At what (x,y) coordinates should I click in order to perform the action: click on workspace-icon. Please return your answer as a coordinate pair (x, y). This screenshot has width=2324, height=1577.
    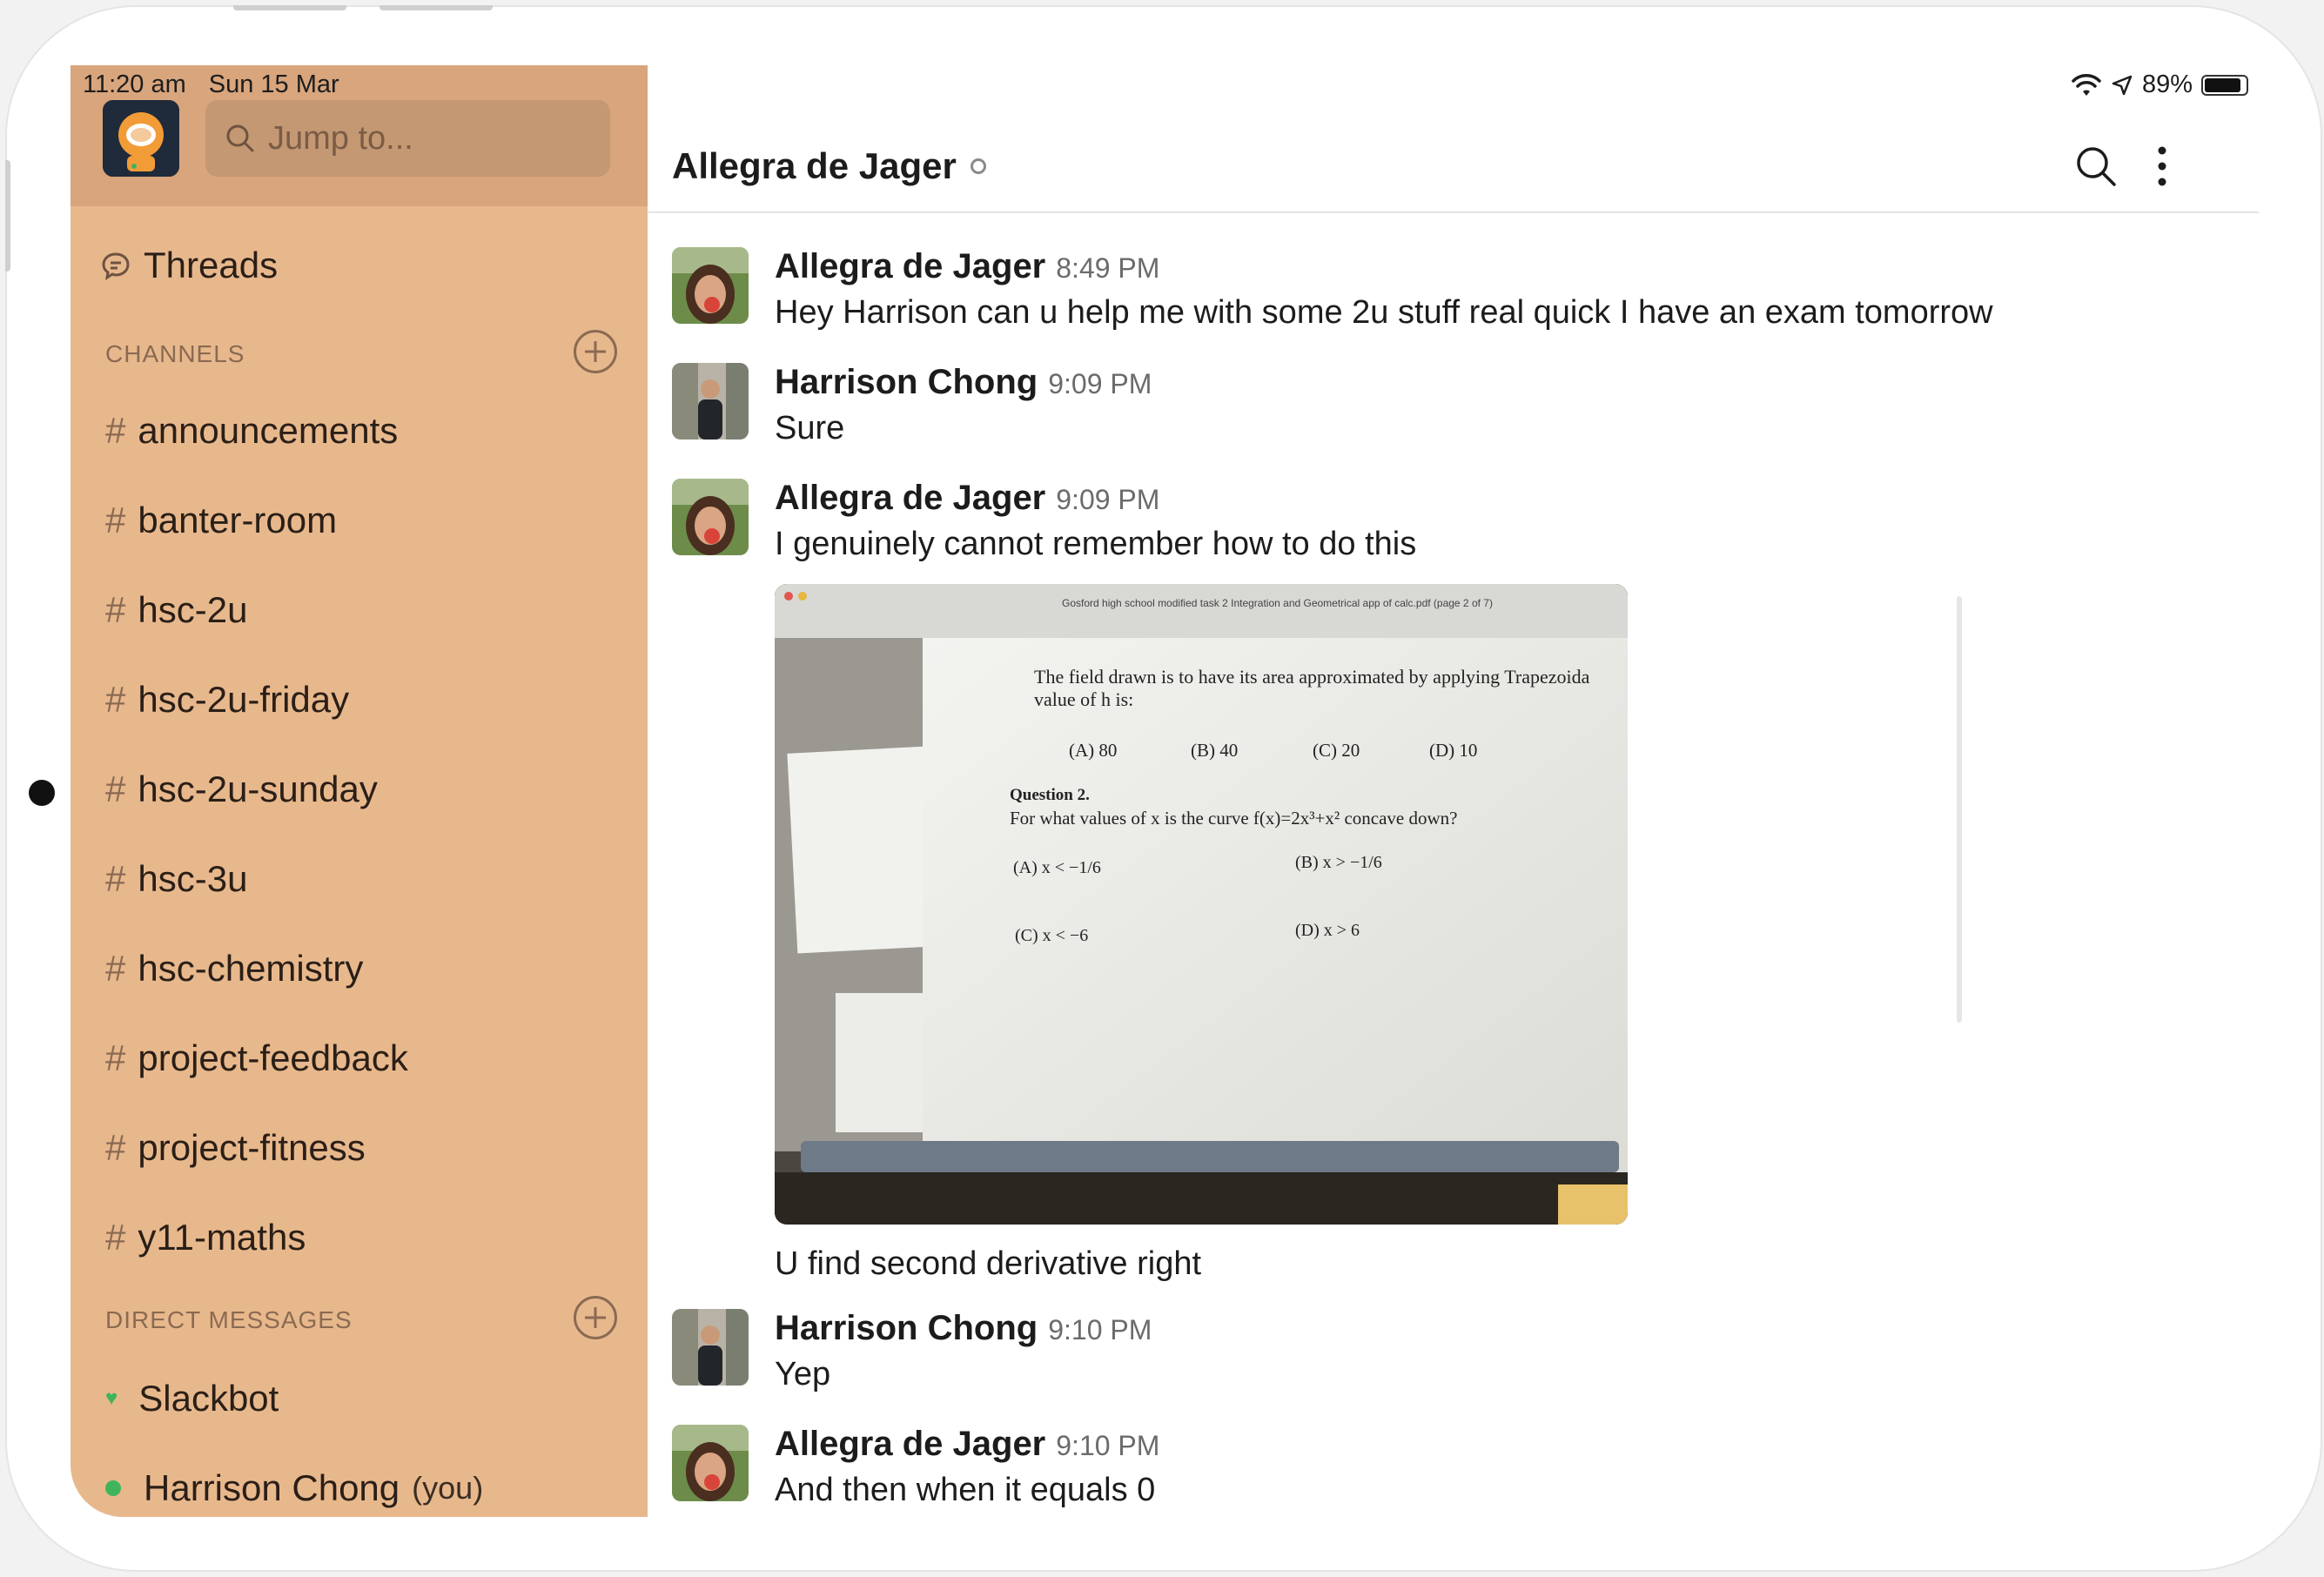
    Looking at the image, I should click on (141, 138).